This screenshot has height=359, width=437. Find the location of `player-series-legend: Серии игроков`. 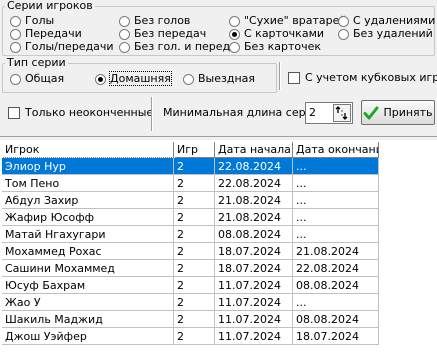

player-series-legend: Серии игроков is located at coordinates (50, 6).